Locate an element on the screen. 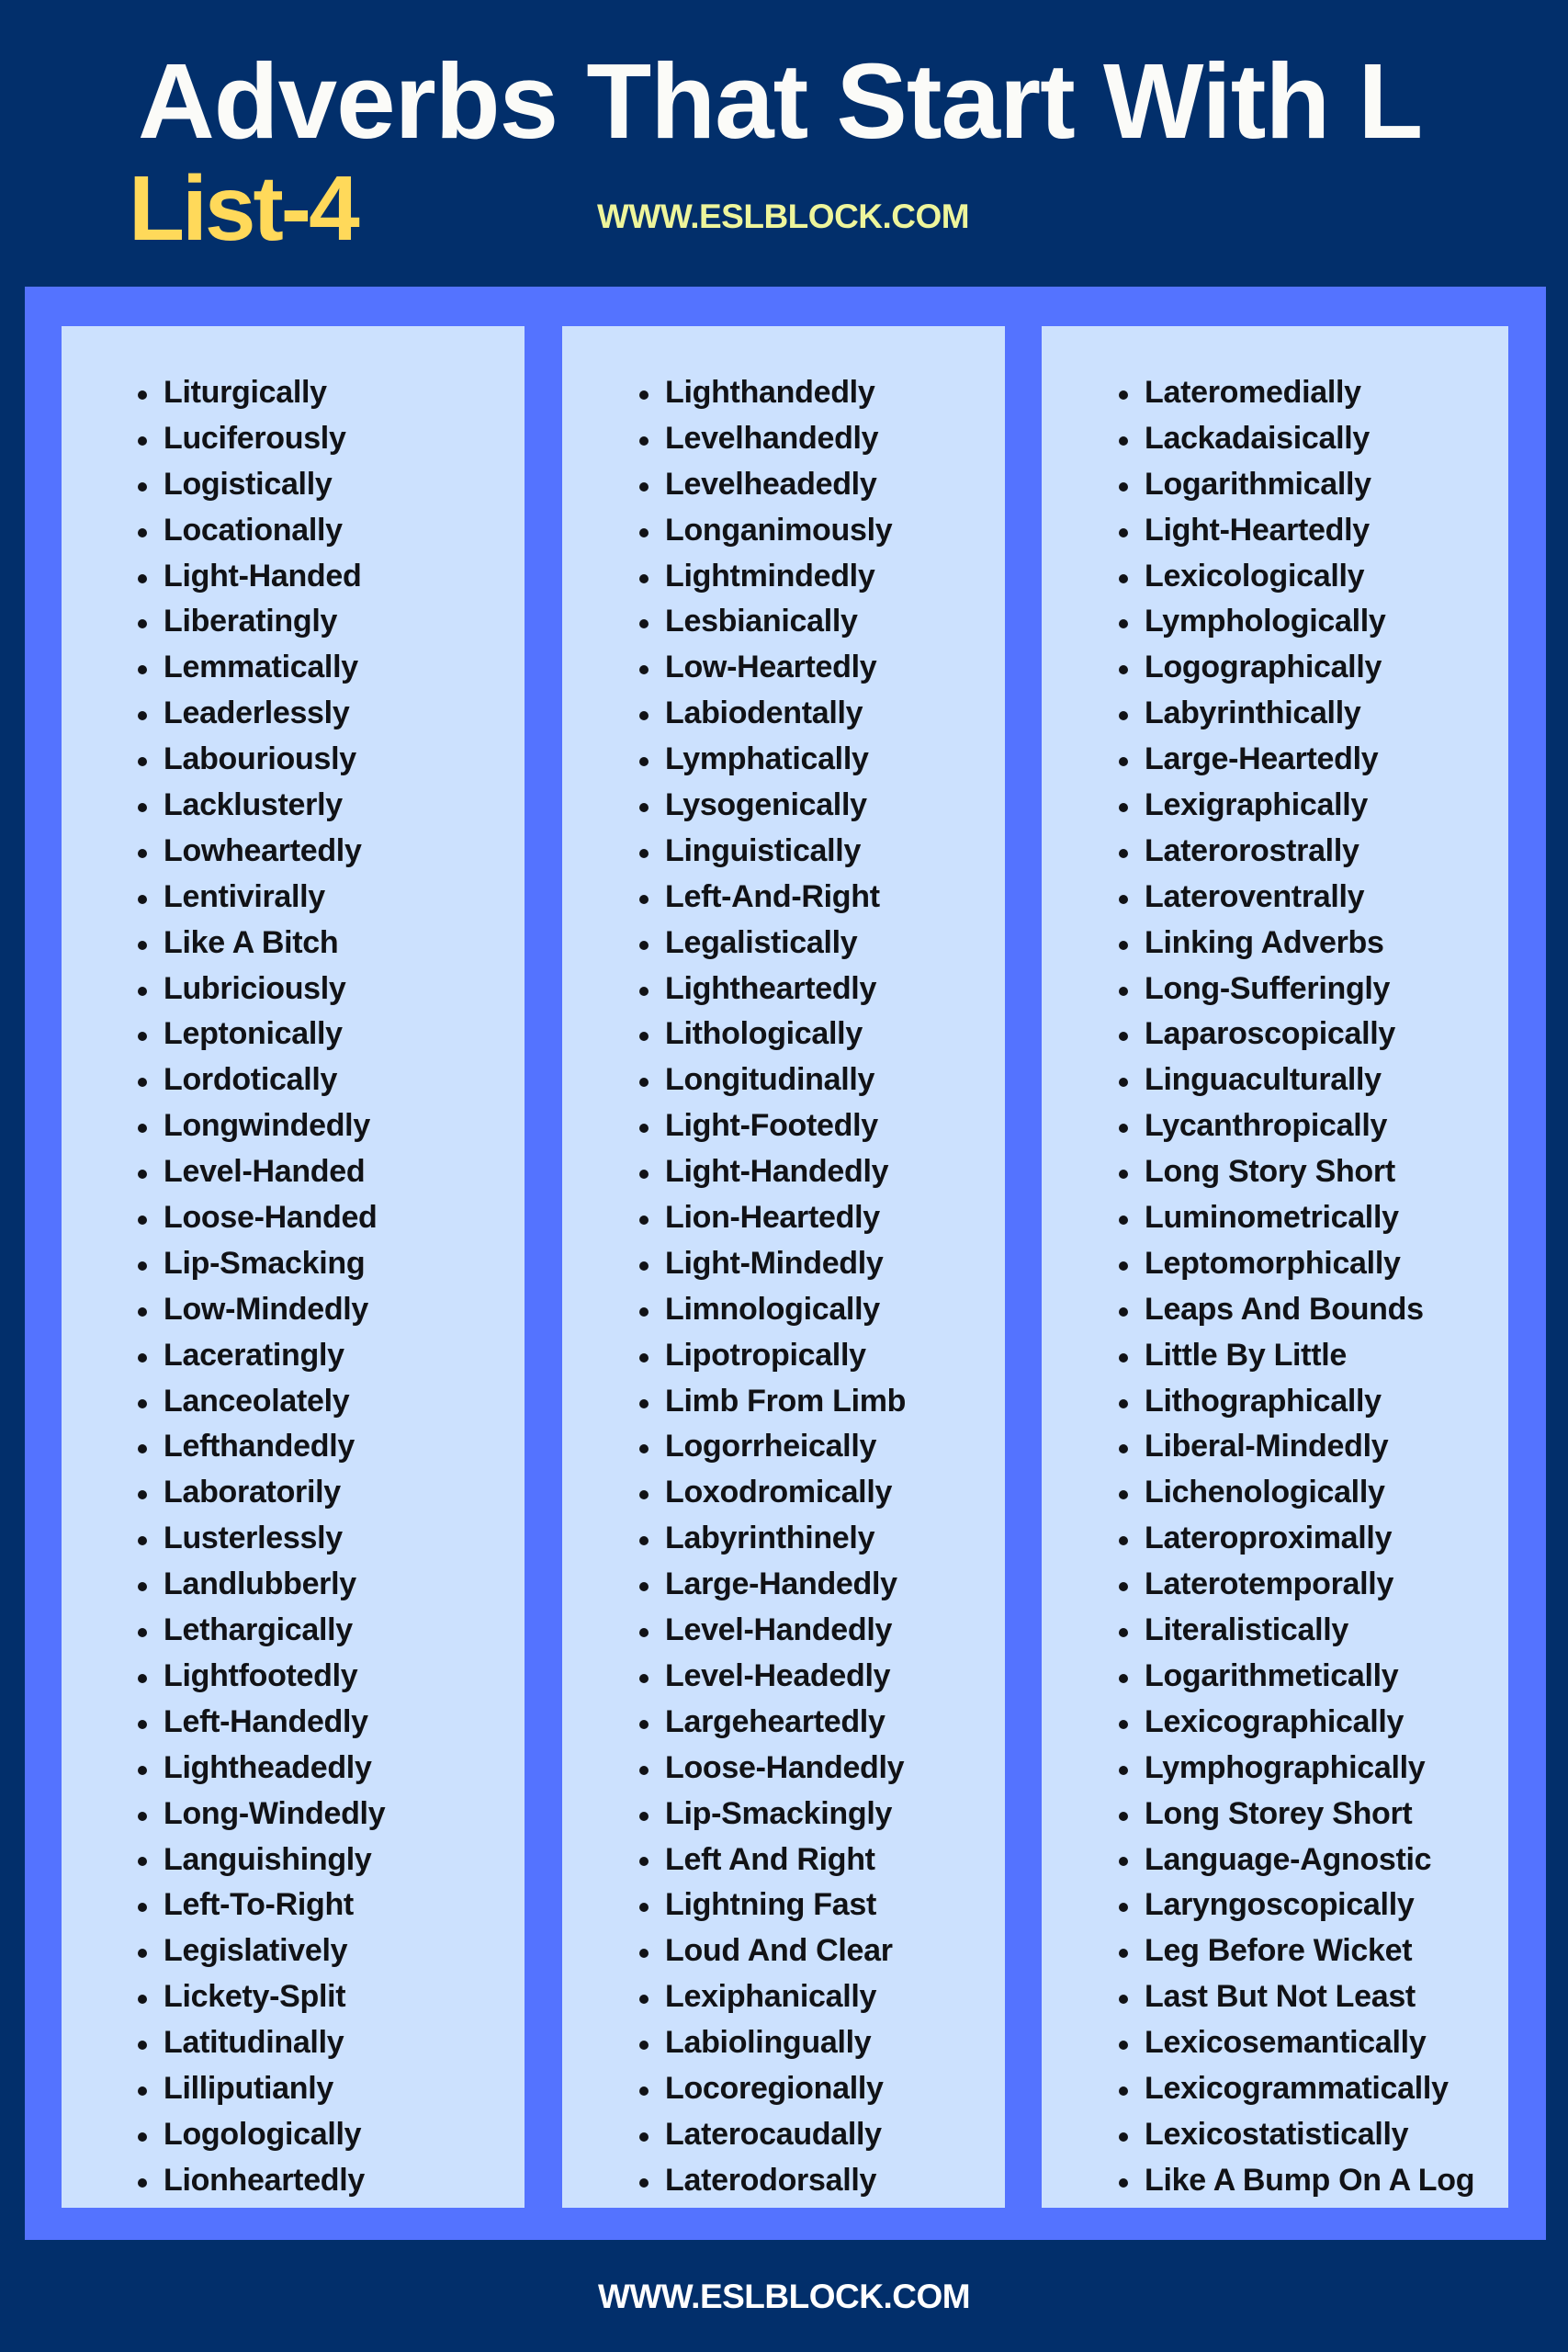  adverb-text: Labouriously is located at coordinates (260, 759).